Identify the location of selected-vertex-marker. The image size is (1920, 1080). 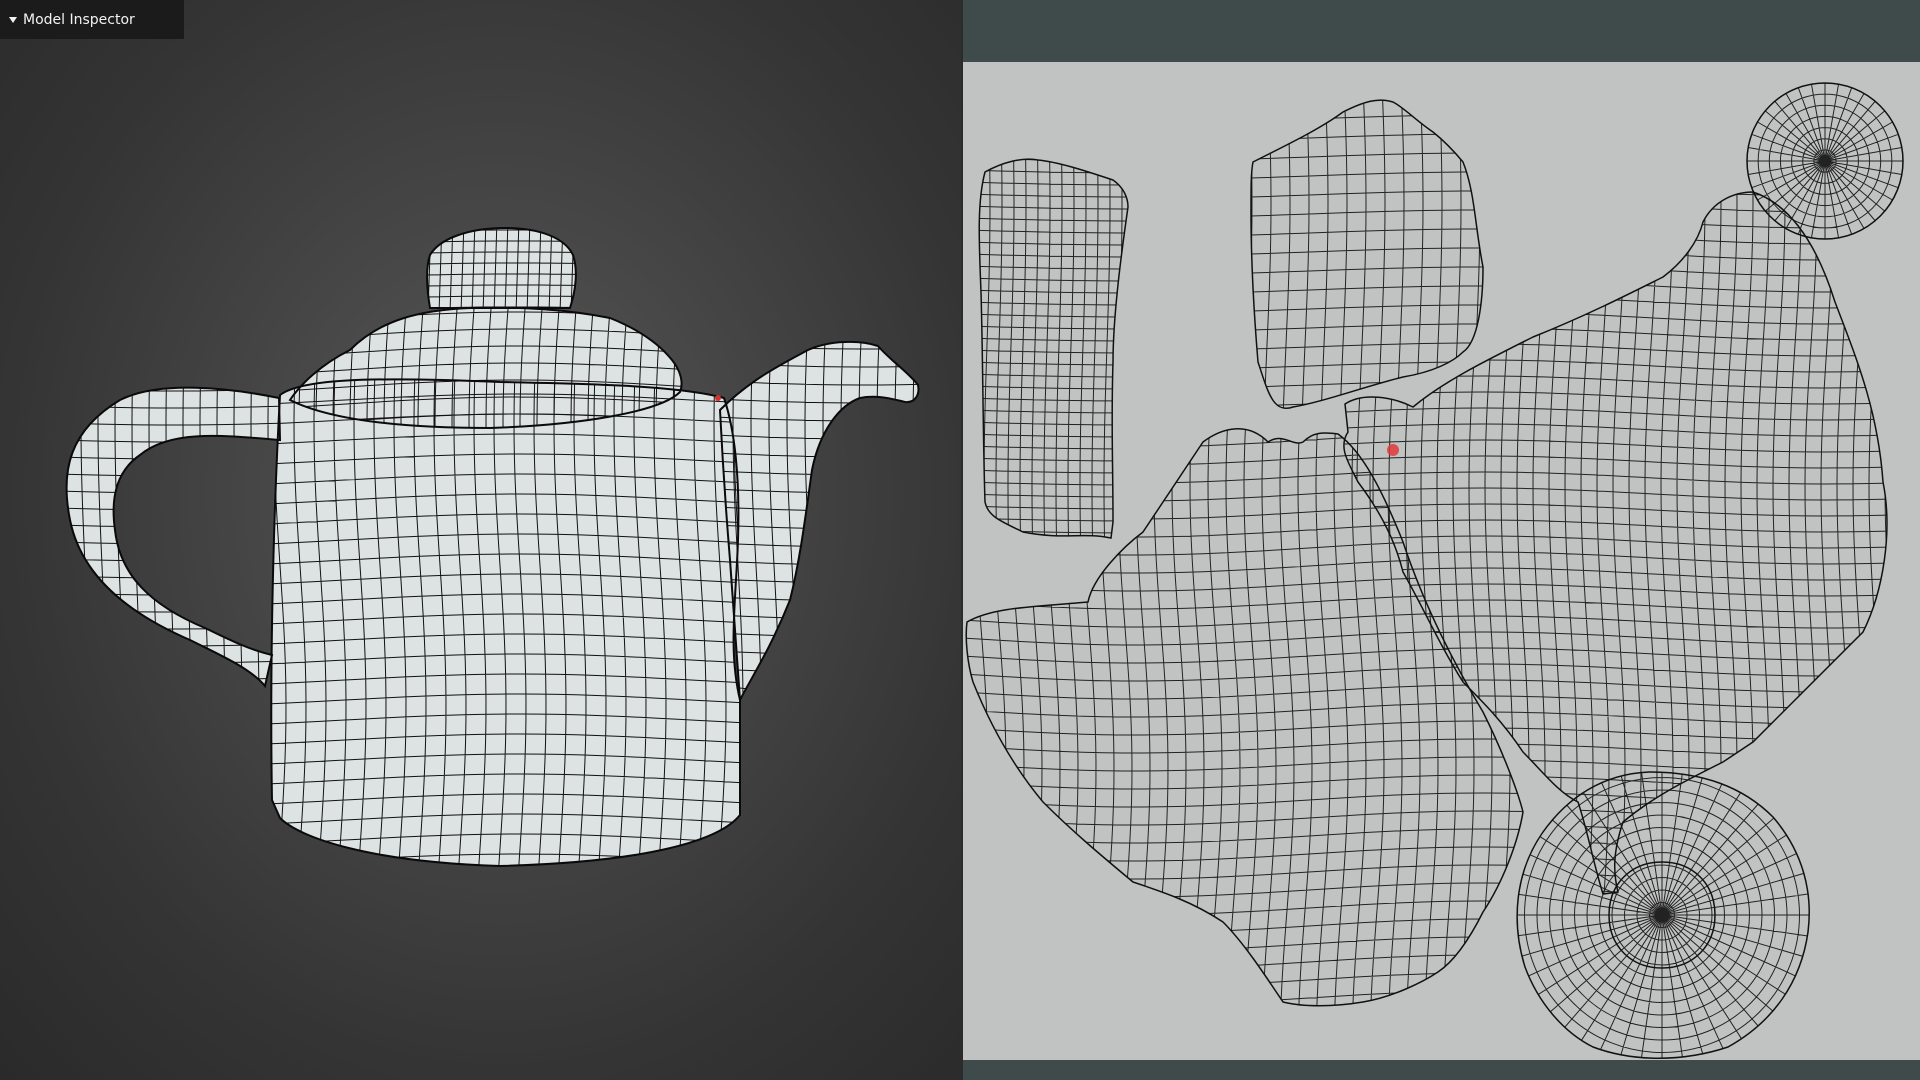
(1393, 450).